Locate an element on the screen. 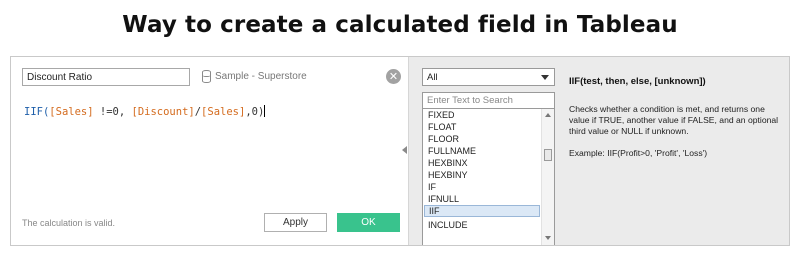  collapse-panel-icon is located at coordinates (404, 150).